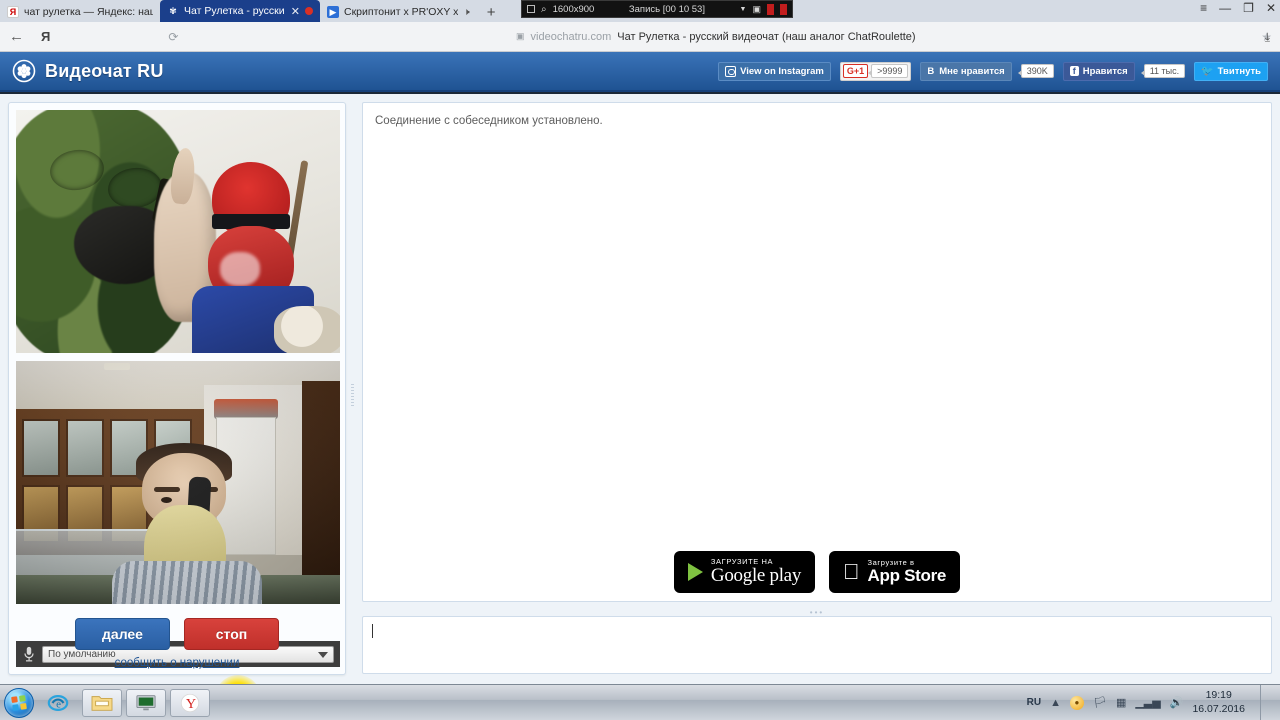  What do you see at coordinates (855, 71) in the screenshot?
I see `google-plus-icon: G+1` at bounding box center [855, 71].